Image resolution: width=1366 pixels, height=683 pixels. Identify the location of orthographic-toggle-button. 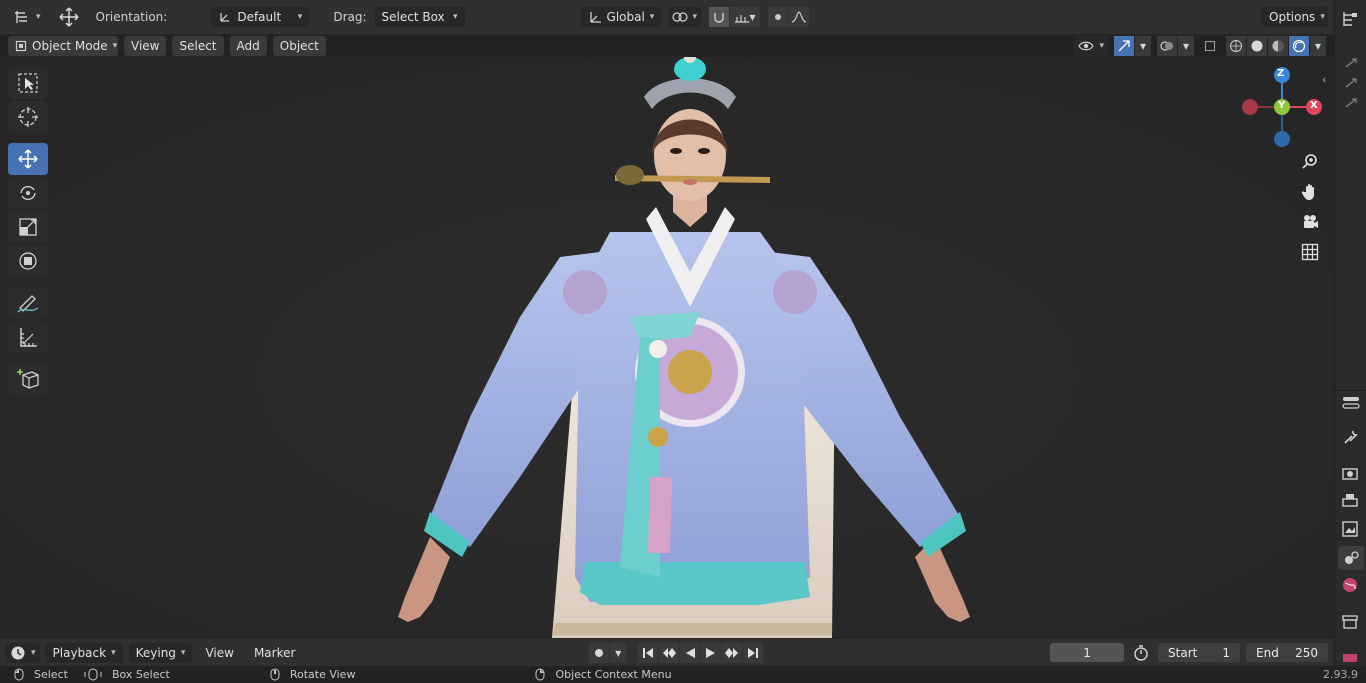
(1310, 252).